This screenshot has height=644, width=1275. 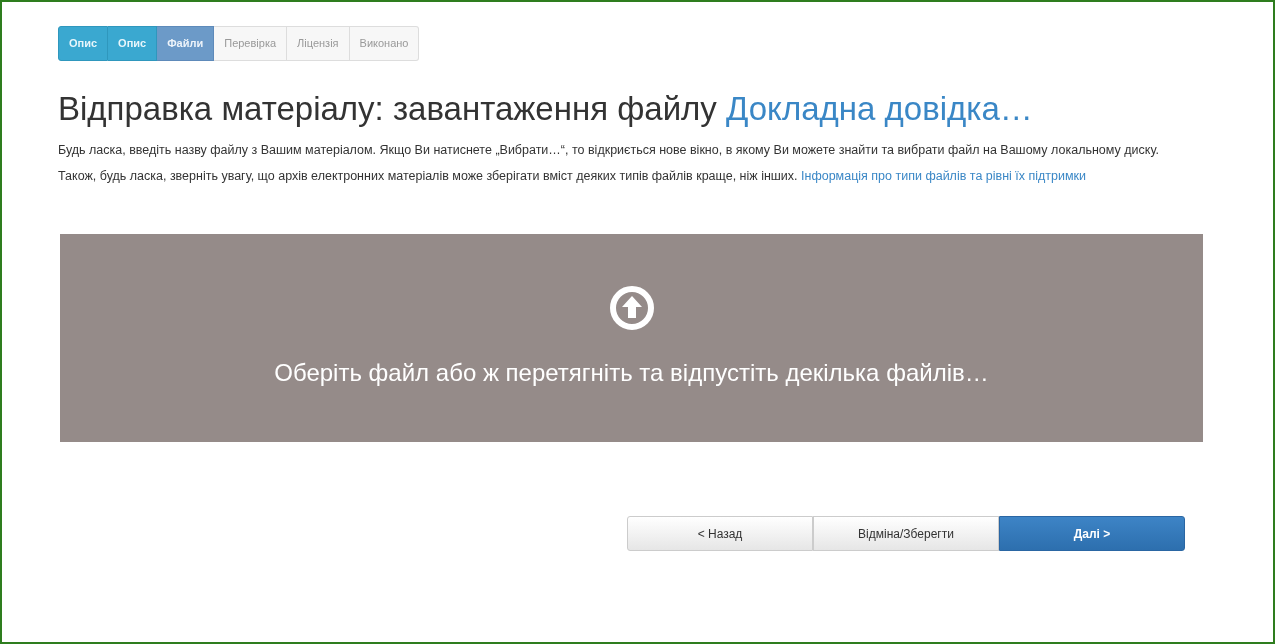 What do you see at coordinates (609, 151) in the screenshot?
I see `paragraph: Будь ласка, введіть назву файлу з Вашим матеріалом. Якщо Ви натиснете „Вибрати…“, то відкриється нове вікно, в якому Ви можете знайти та вибрати файл на Вашому локальному диску.` at bounding box center [609, 151].